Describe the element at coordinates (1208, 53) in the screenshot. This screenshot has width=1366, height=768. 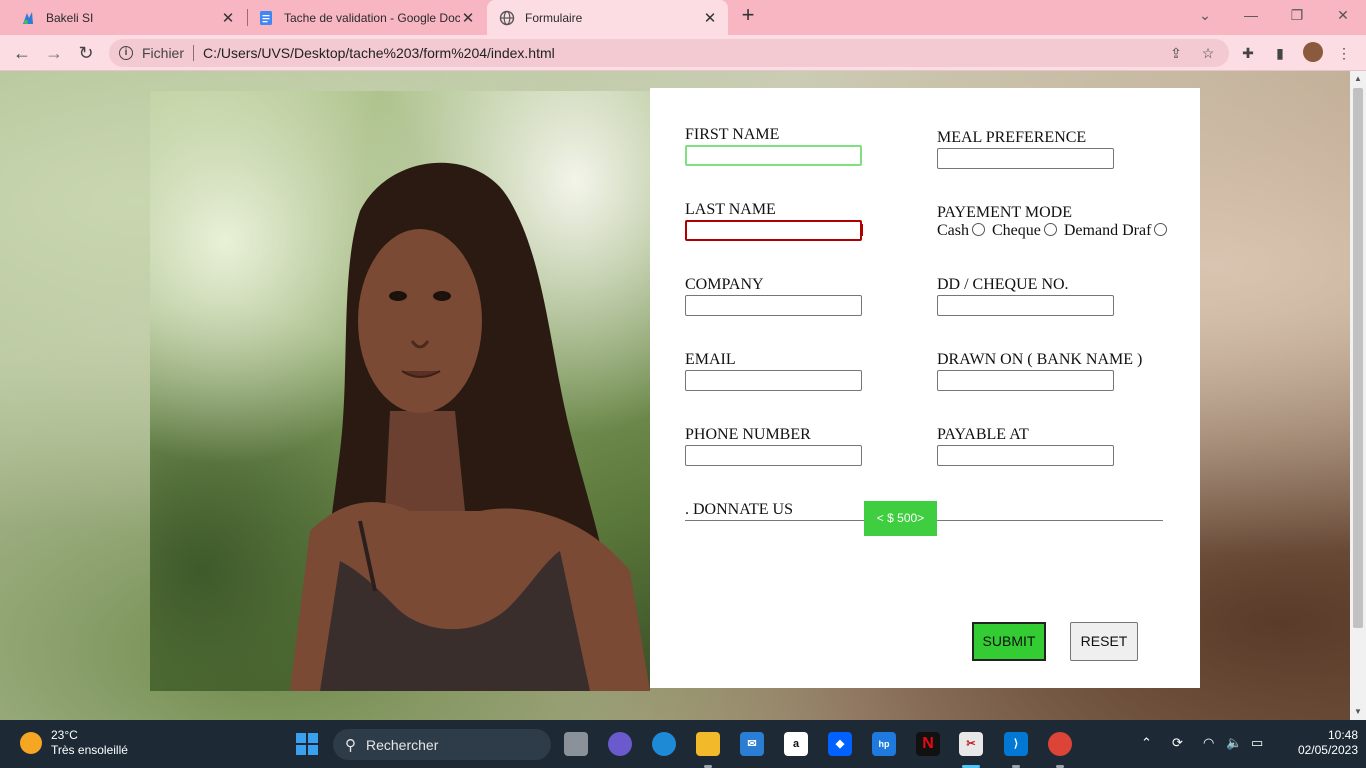
I see `star-icon: ☆` at that location.